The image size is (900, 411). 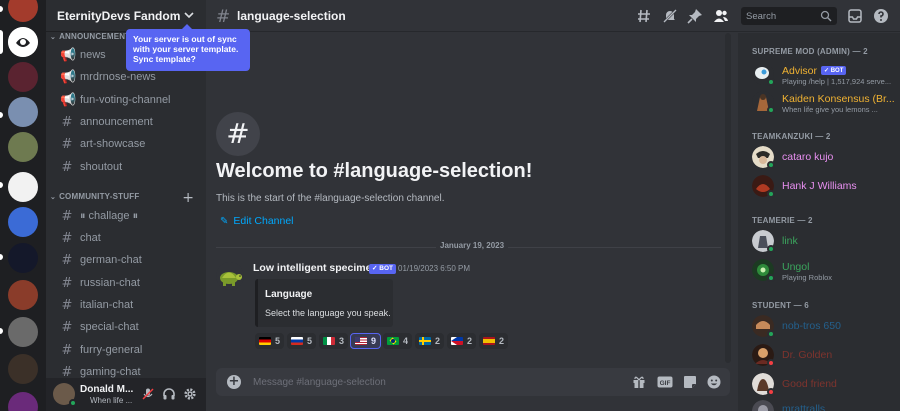 What do you see at coordinates (119, 15) in the screenshot?
I see `guild-name: EternityDevs Fandom` at bounding box center [119, 15].